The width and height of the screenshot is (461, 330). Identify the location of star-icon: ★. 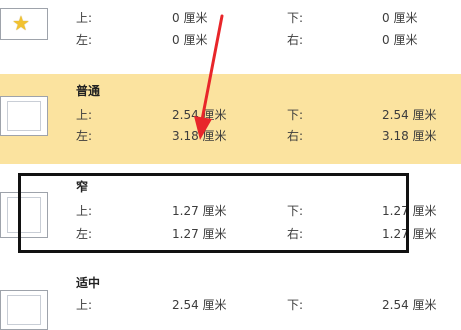
(24, 24).